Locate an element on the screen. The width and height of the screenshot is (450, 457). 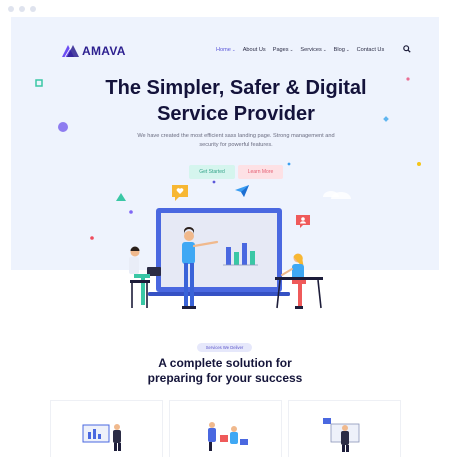
nav-item-pages: Pages ⌄ is located at coordinates (283, 50).